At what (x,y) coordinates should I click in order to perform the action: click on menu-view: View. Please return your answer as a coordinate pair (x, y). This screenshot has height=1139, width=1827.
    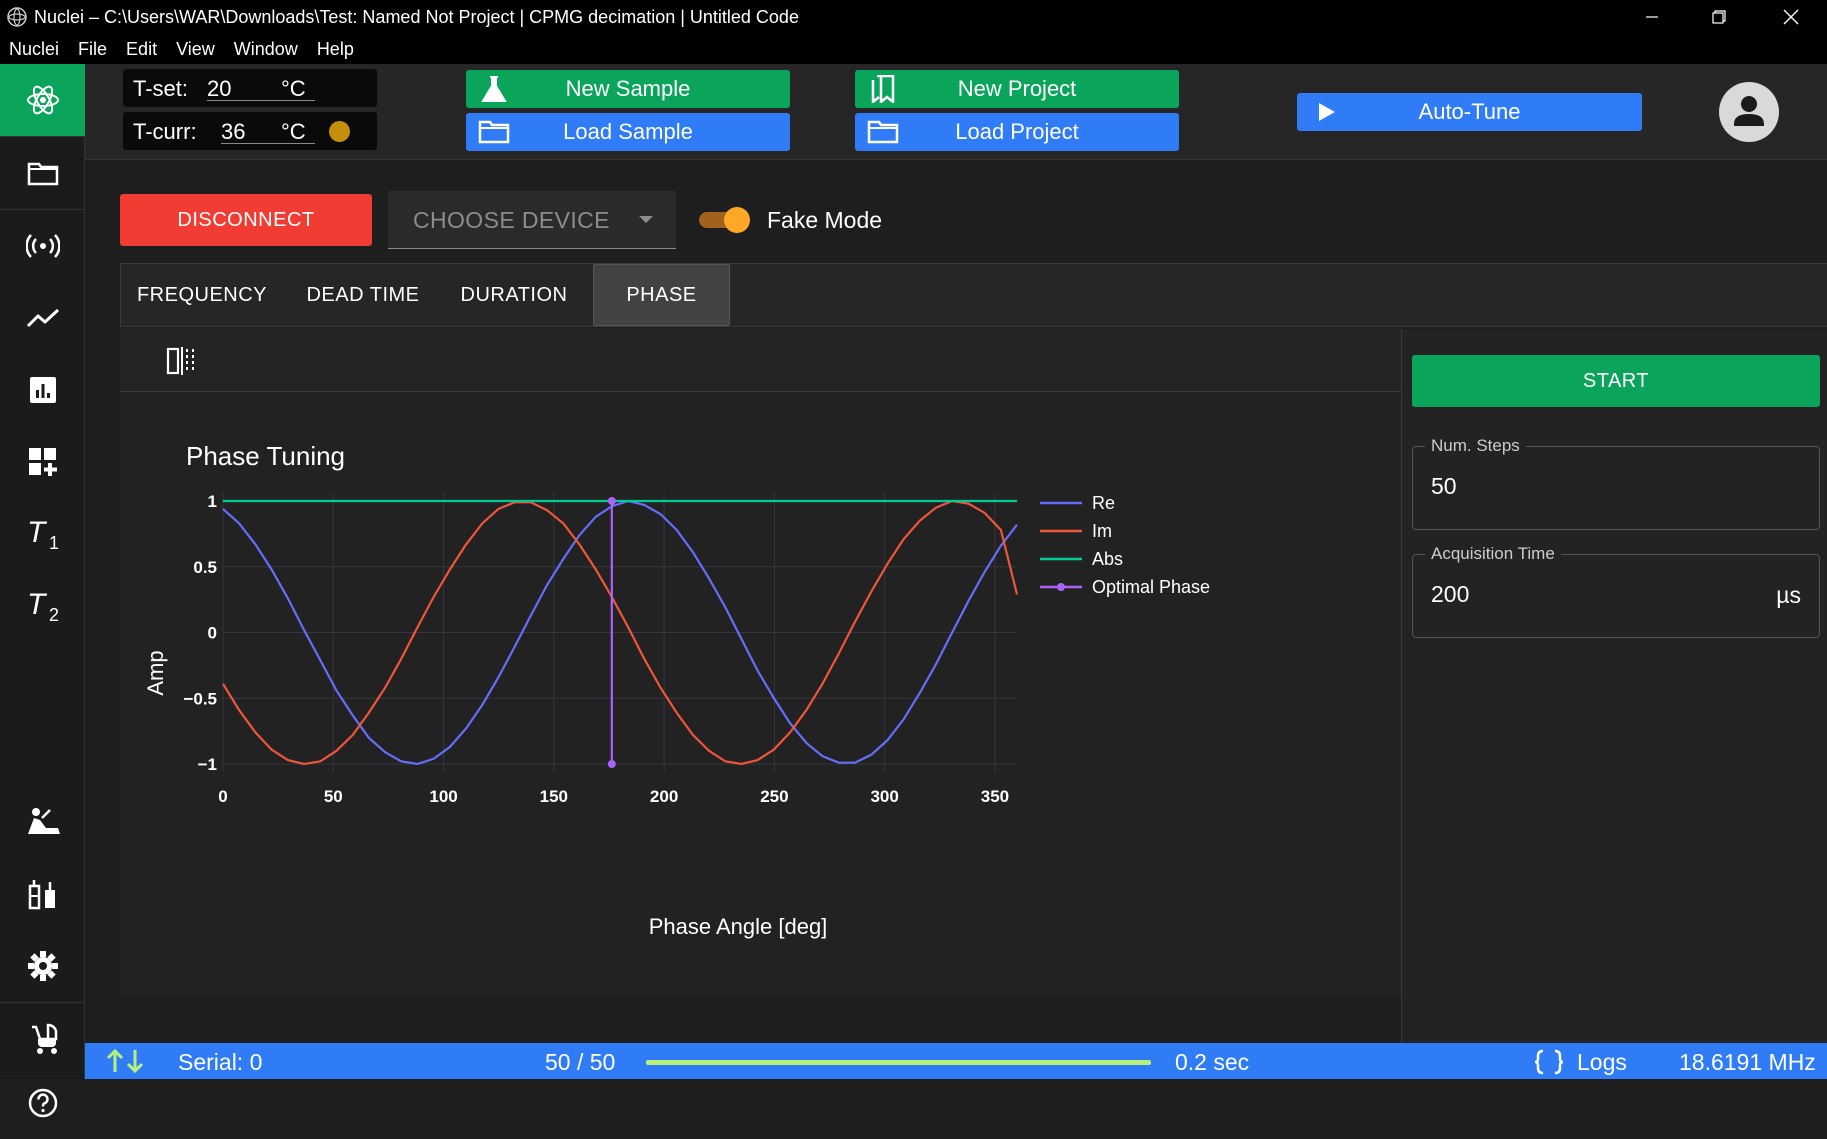
    Looking at the image, I should click on (195, 49).